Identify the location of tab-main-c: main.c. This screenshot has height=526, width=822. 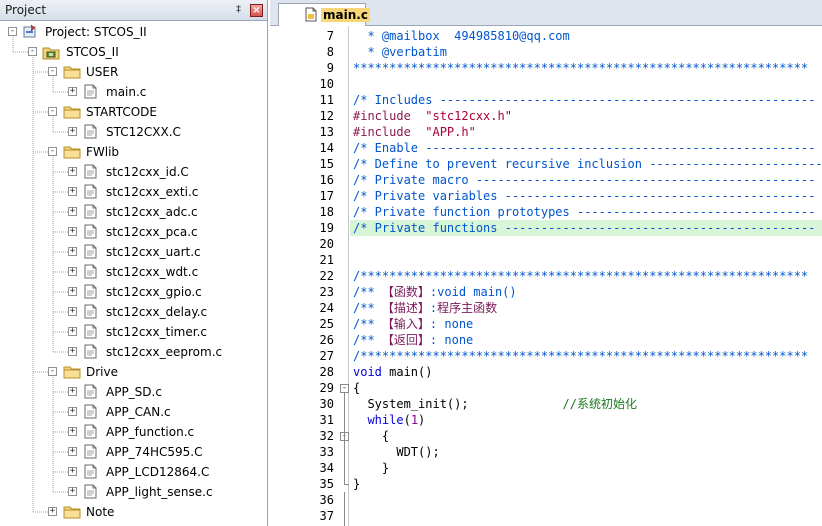
(324, 14).